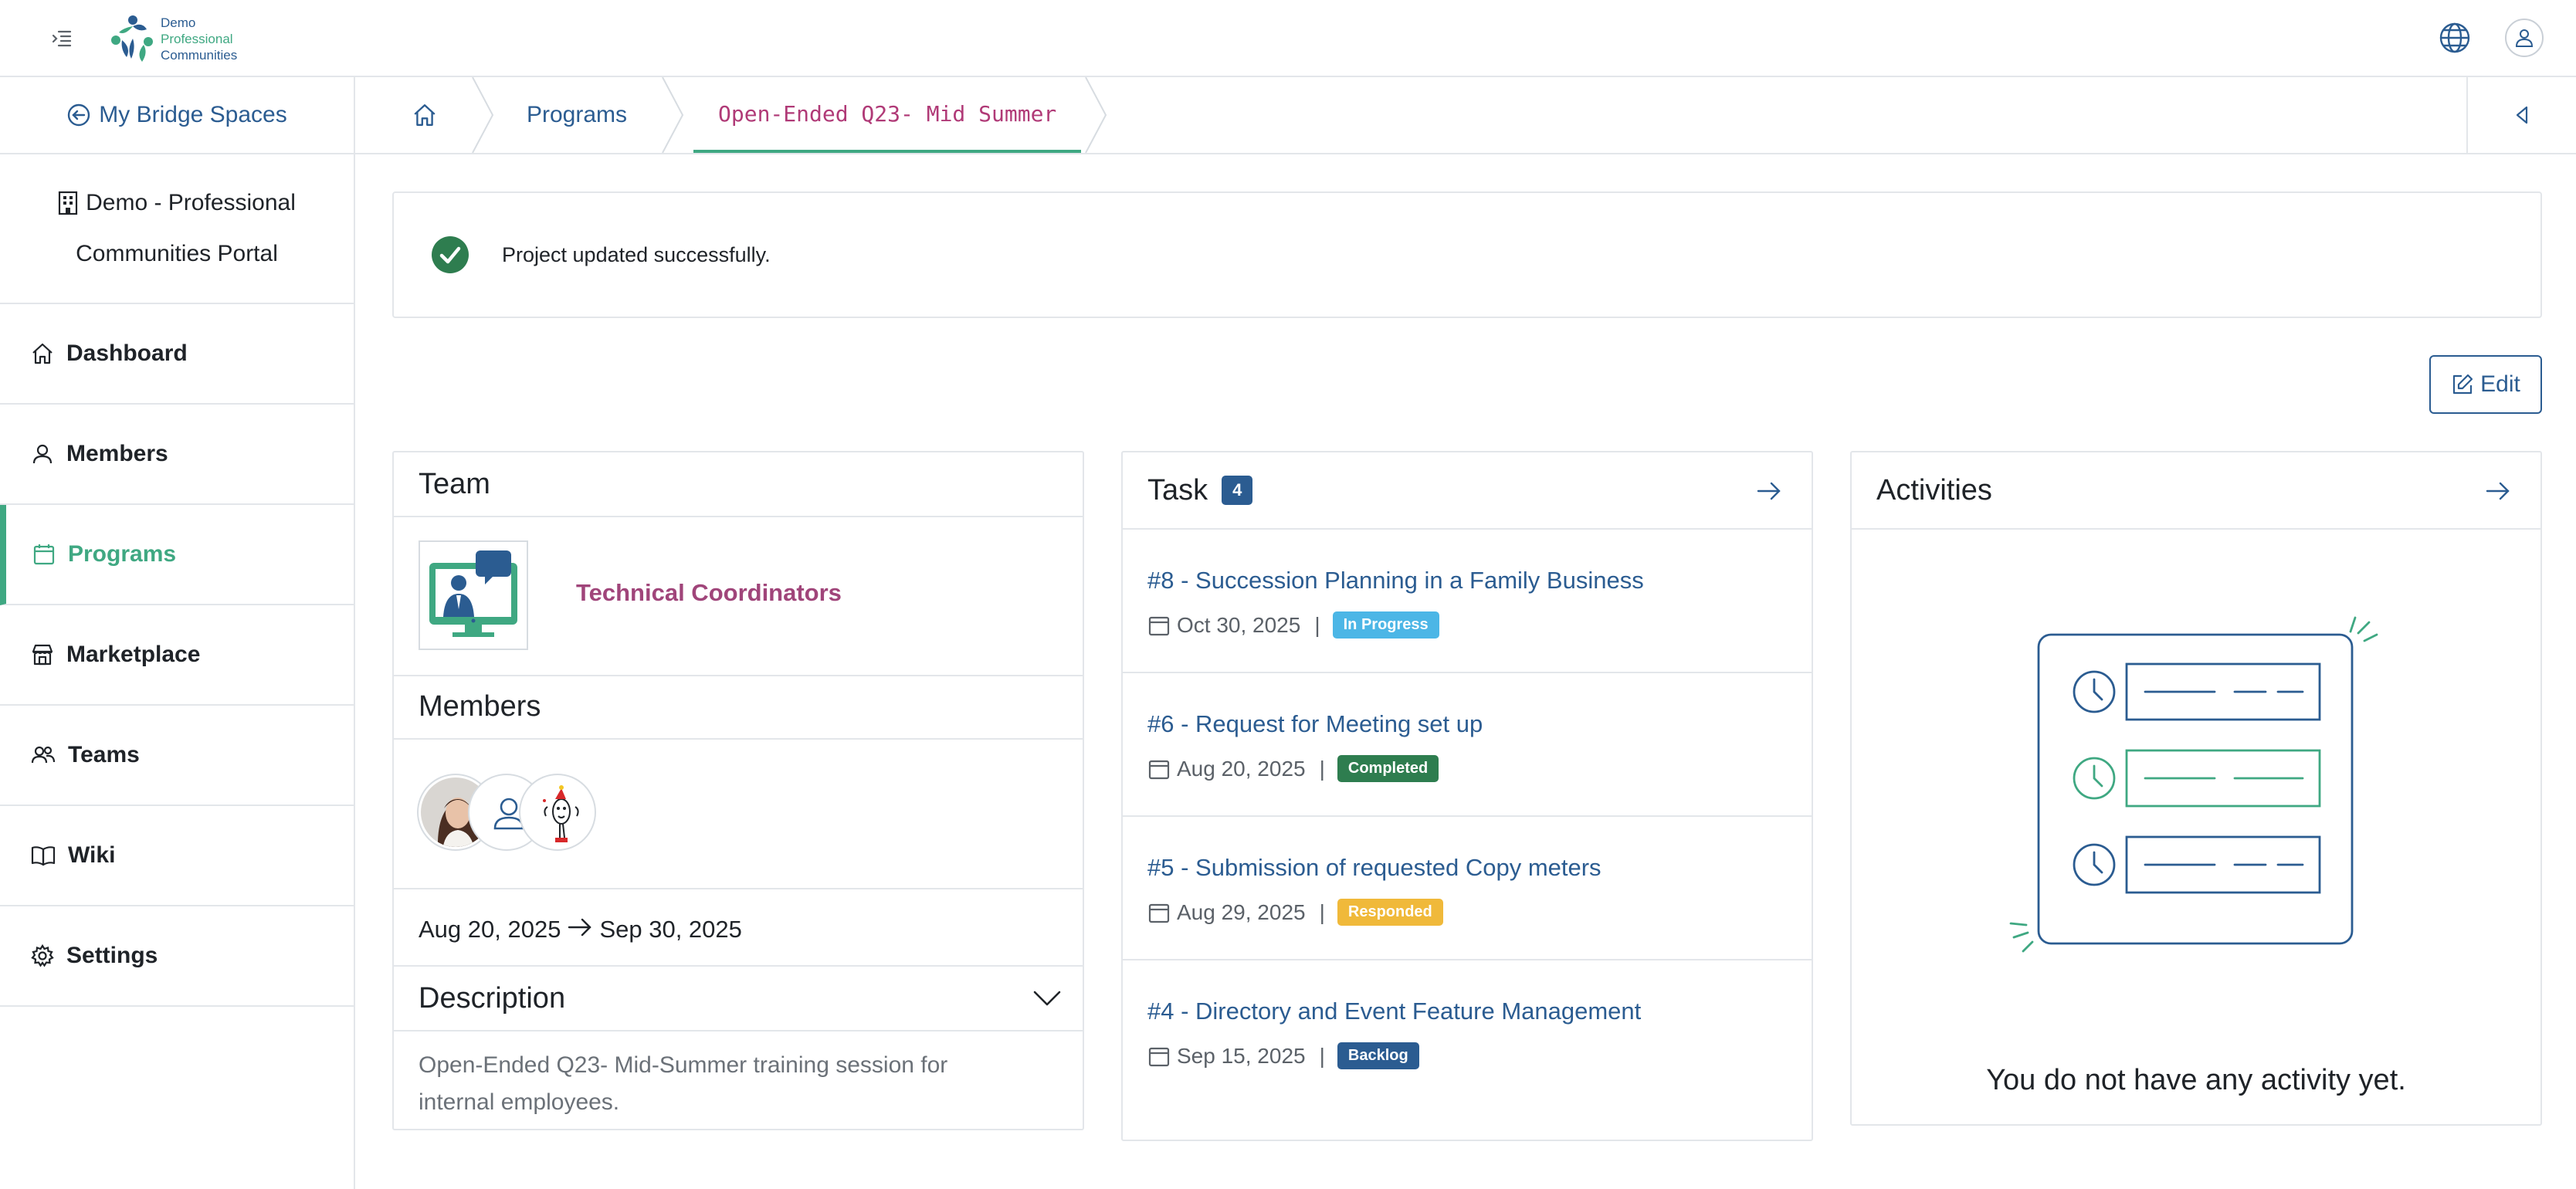 This screenshot has height=1189, width=2576. What do you see at coordinates (1467, 254) in the screenshot?
I see `success-alert: Project updated successfully.` at bounding box center [1467, 254].